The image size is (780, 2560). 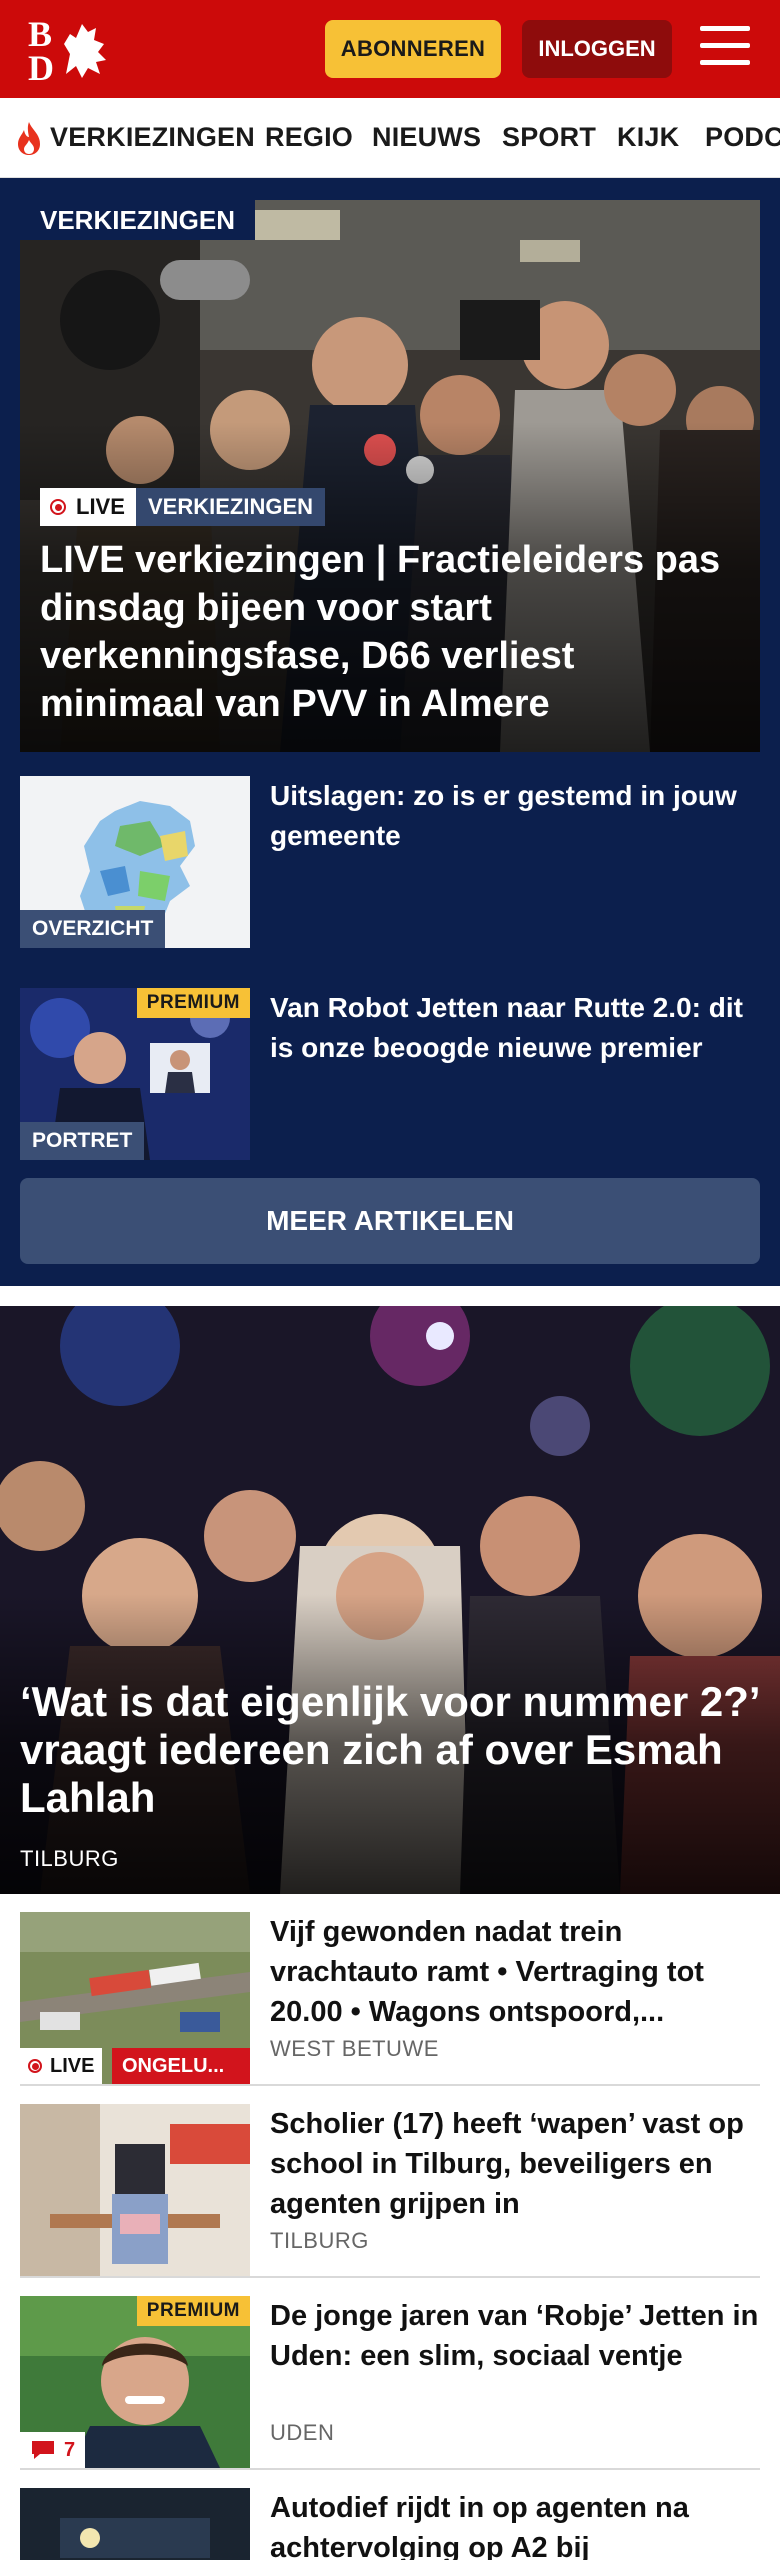 I want to click on article-location: TILBURG, so click(x=319, y=2240).